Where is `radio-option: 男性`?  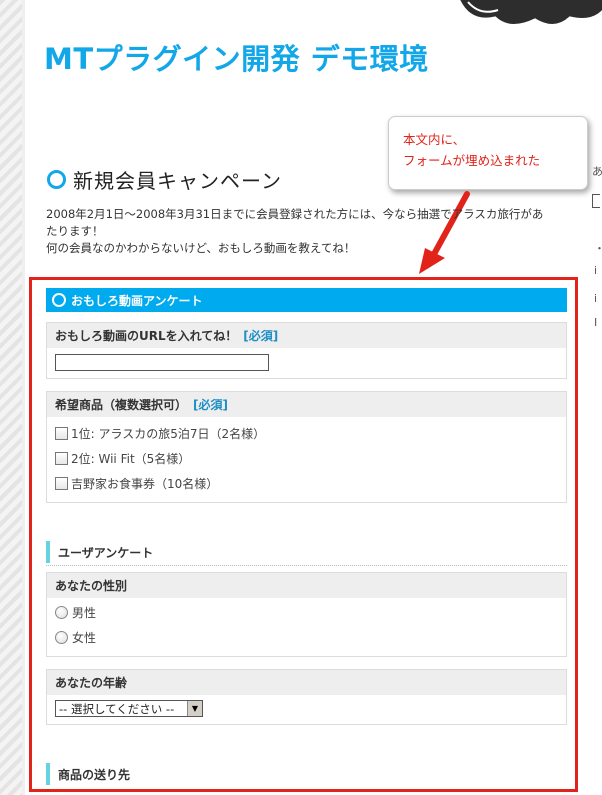 radio-option: 男性 is located at coordinates (306, 612).